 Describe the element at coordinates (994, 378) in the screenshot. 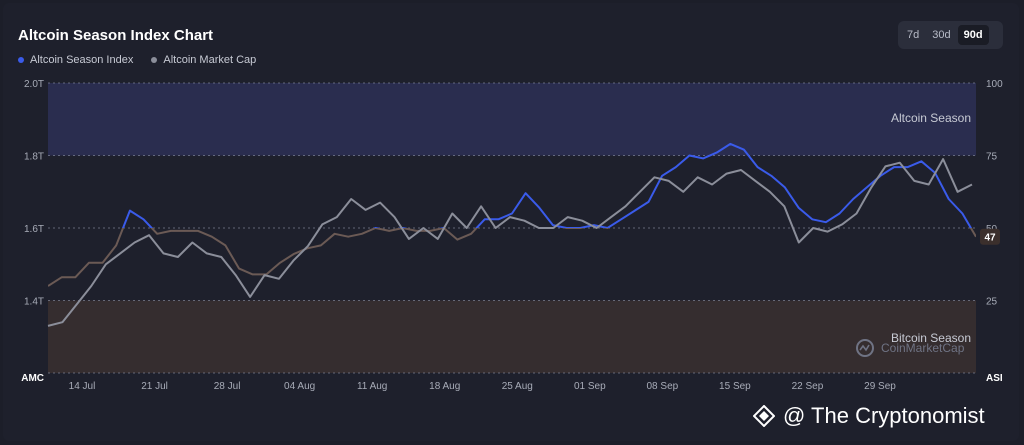

I see `right-axis-label: ASI` at that location.